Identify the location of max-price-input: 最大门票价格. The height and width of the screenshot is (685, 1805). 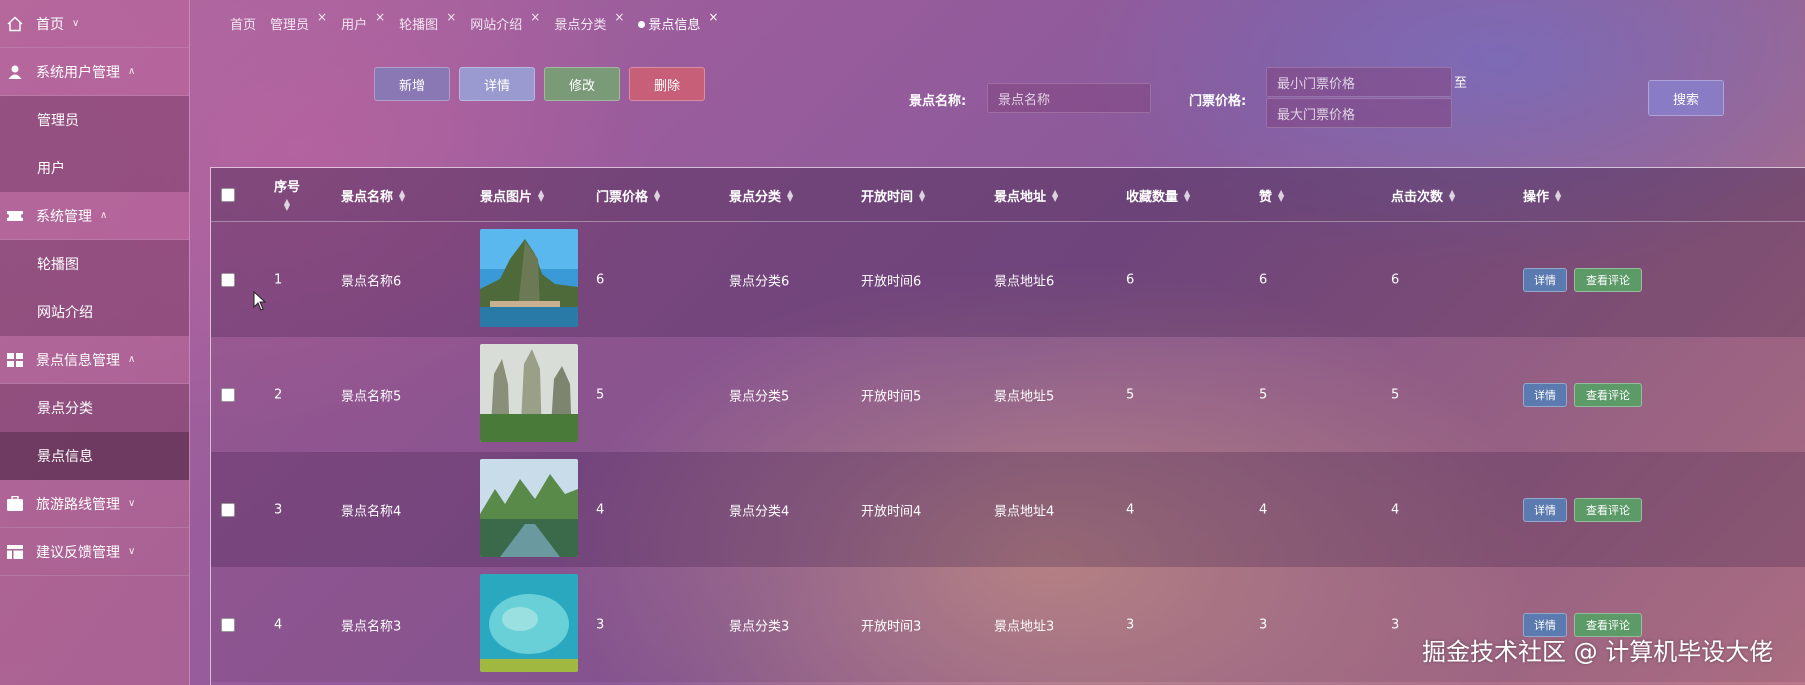
(1359, 113).